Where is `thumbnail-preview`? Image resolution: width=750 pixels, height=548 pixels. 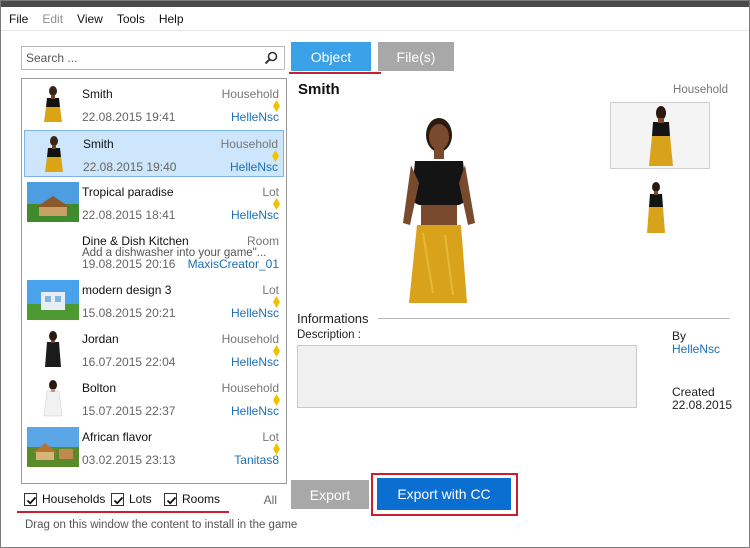 thumbnail-preview is located at coordinates (660, 135).